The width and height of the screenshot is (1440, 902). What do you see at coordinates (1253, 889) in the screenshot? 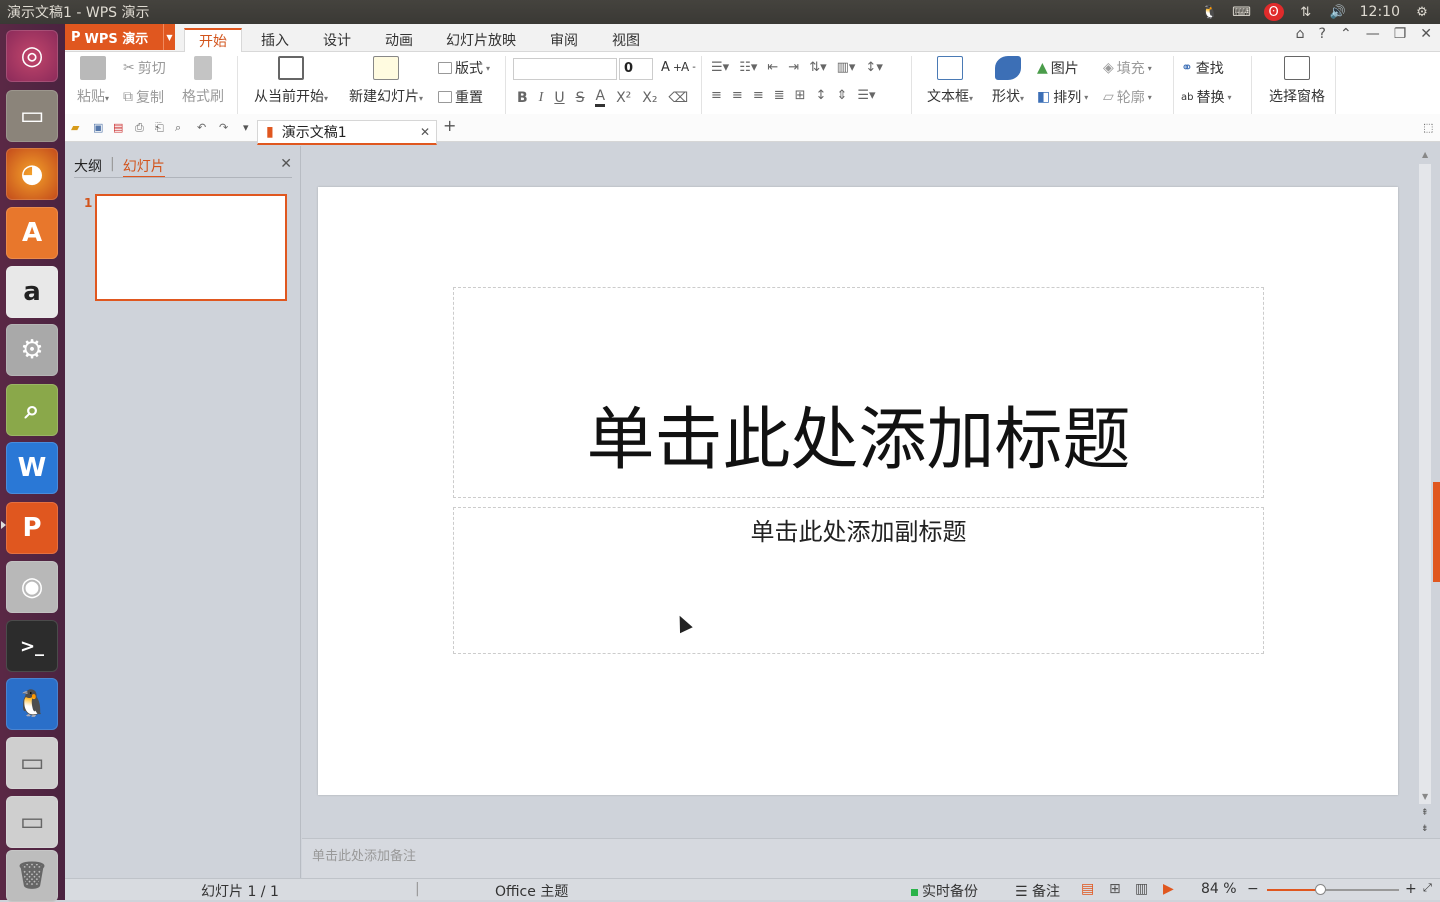
I see `zoom-out-icon: −` at bounding box center [1253, 889].